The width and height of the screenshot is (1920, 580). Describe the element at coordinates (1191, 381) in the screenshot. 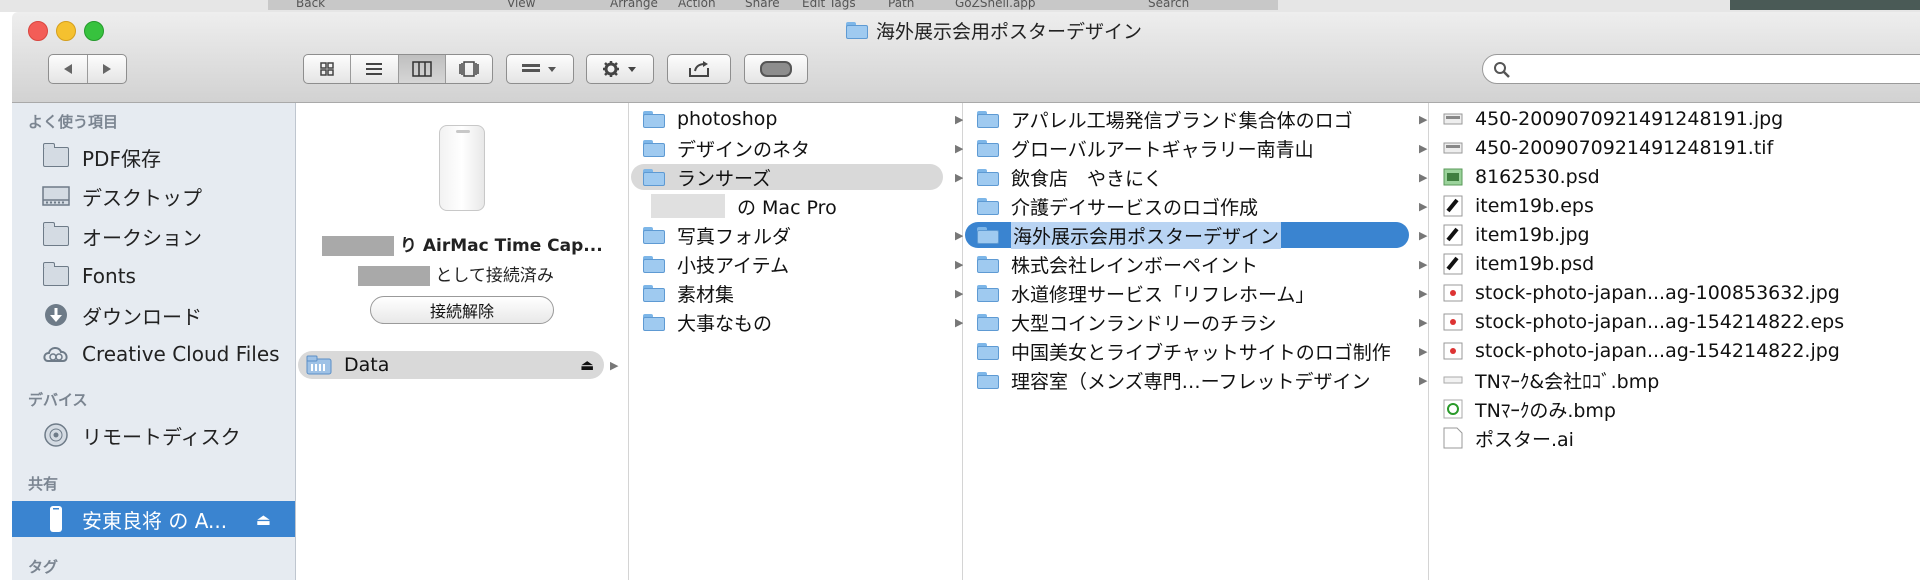

I see `folder-label: 理容室（メンズ専門…ーフレットデザイン` at that location.